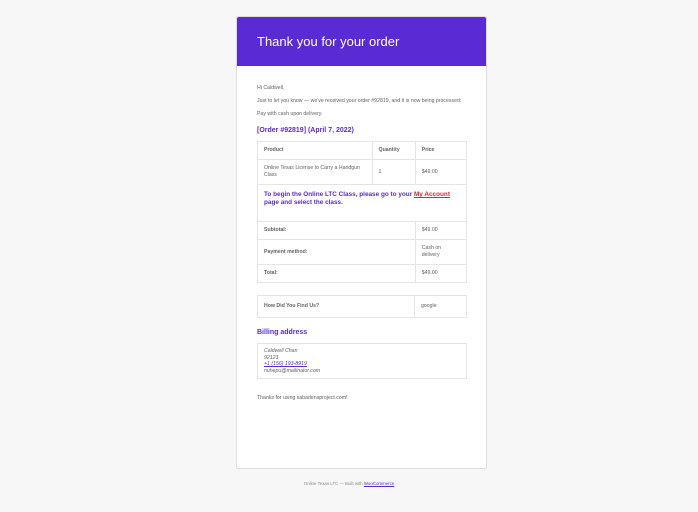  What do you see at coordinates (333, 483) in the screenshot?
I see `footer-text: Online Texas LTC — Built with` at bounding box center [333, 483].